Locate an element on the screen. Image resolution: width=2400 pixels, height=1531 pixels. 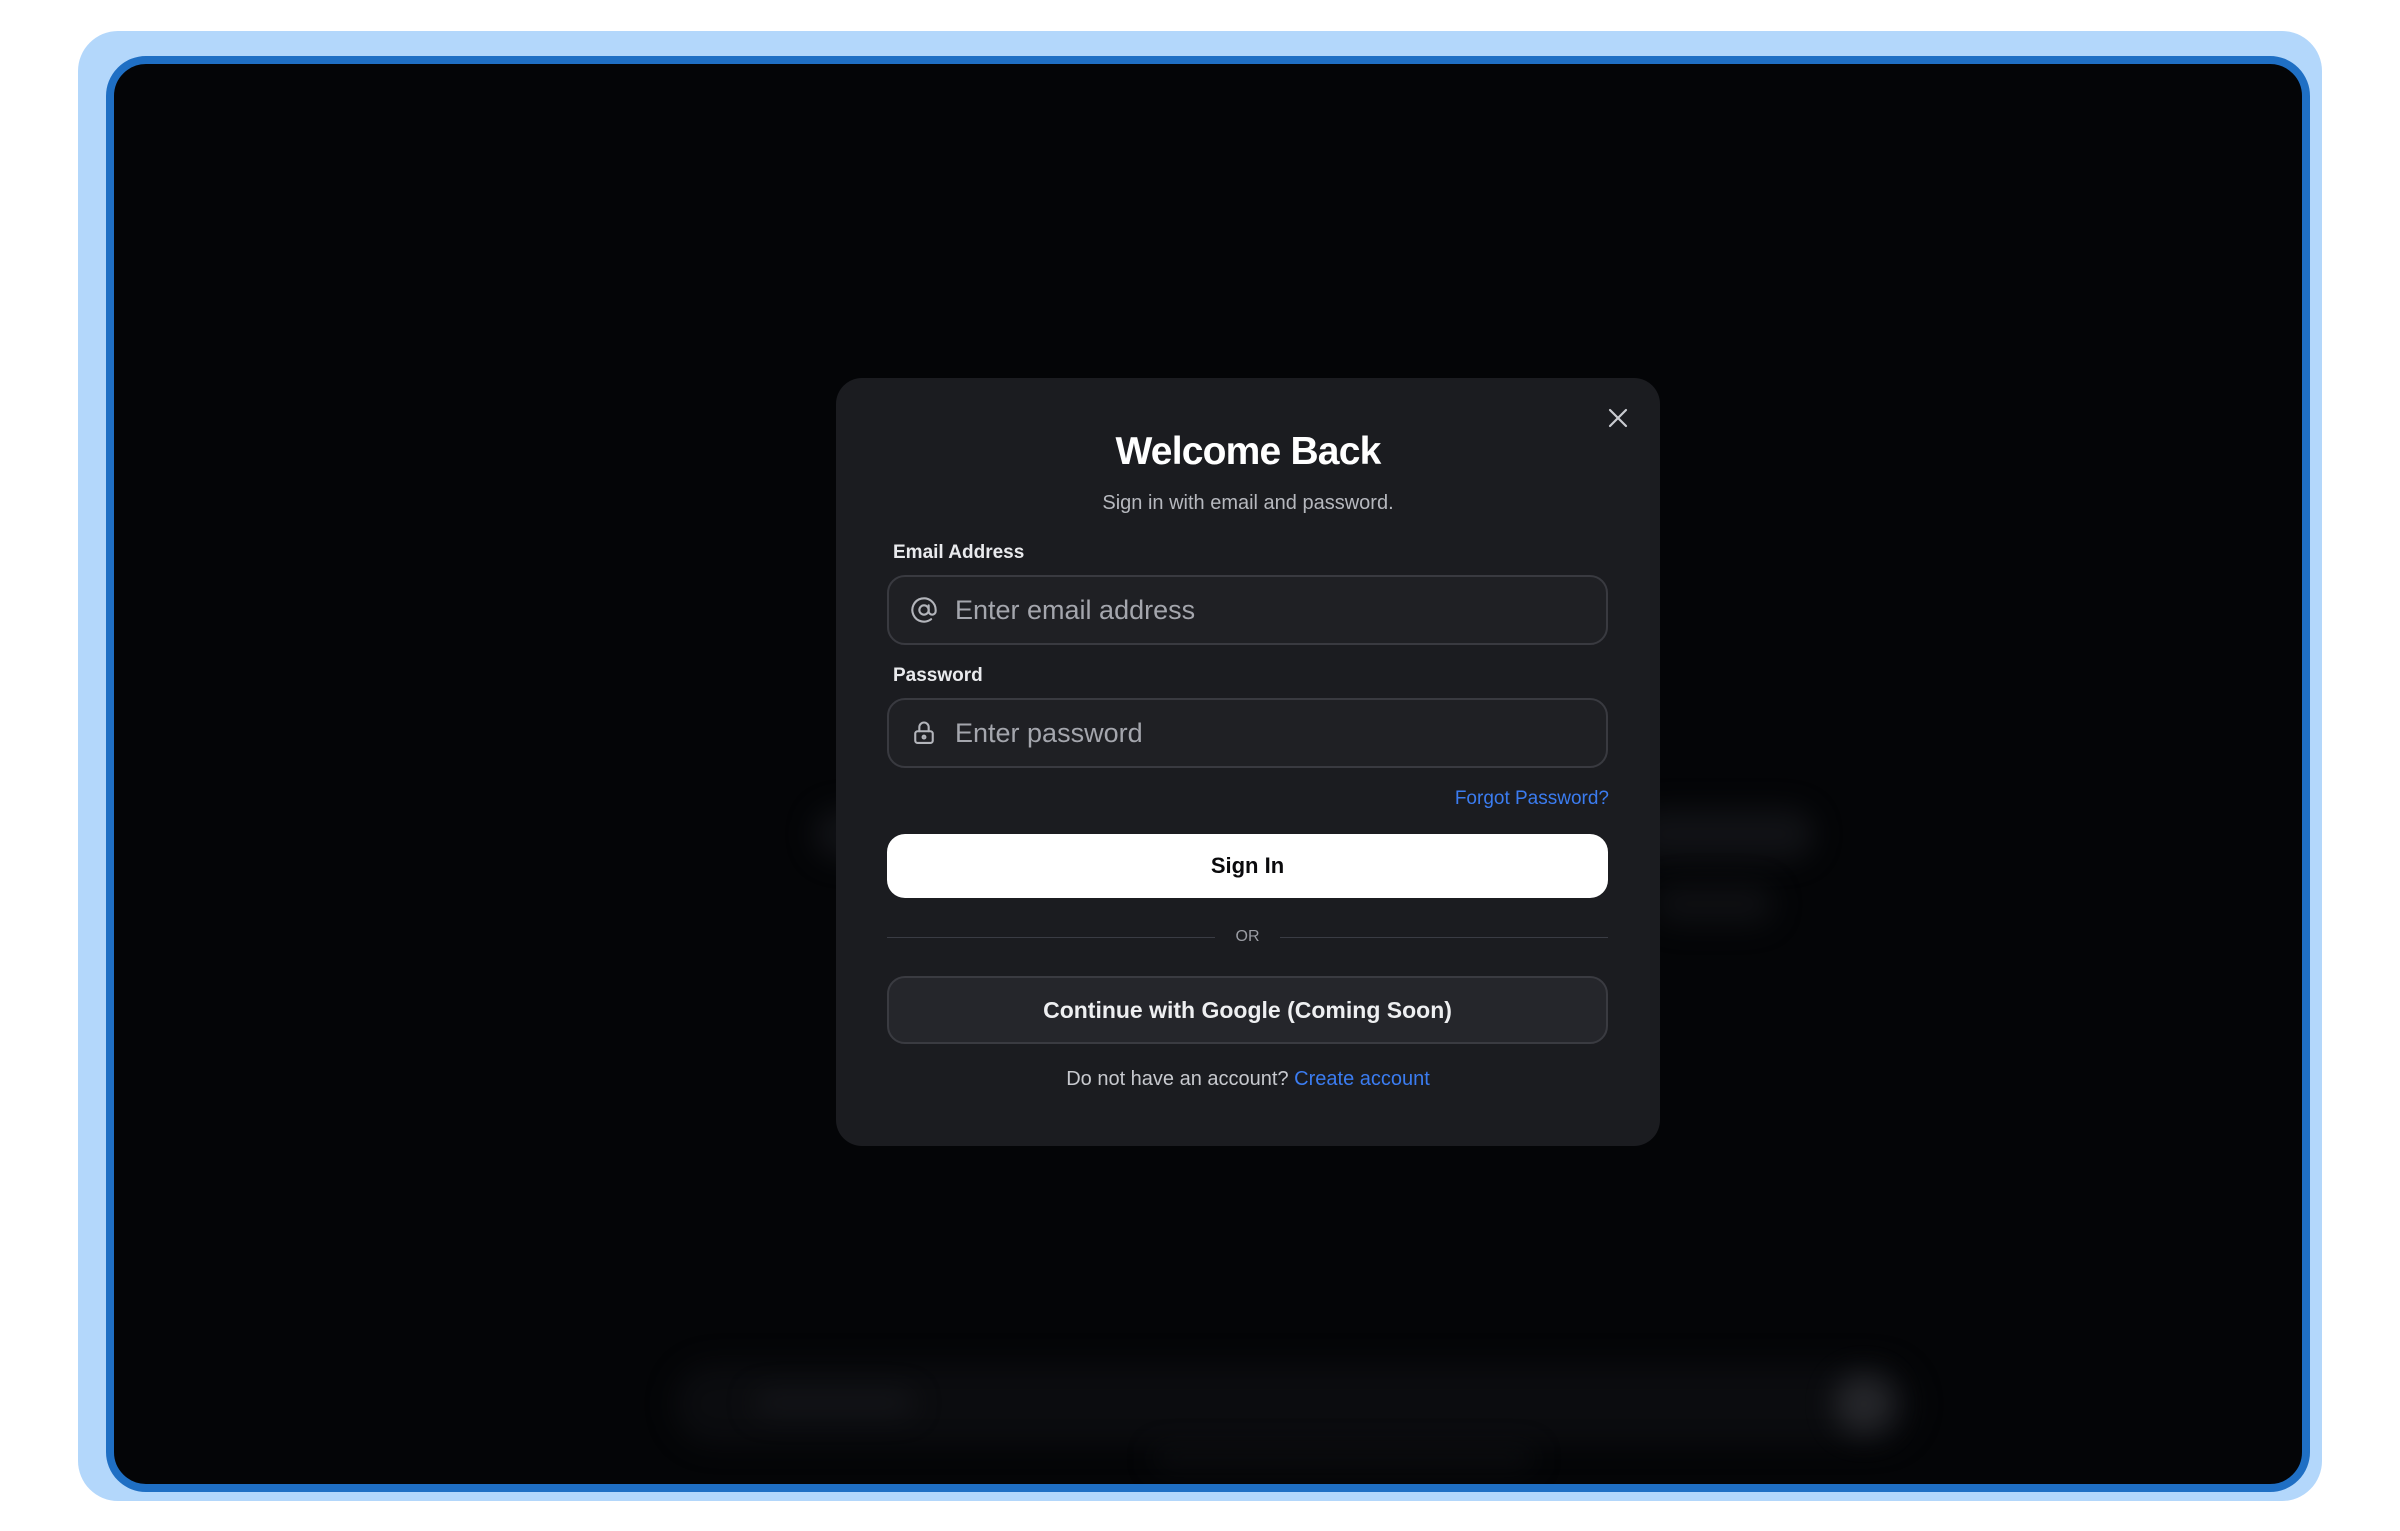
create-account-link: Create account is located at coordinates (1362, 1079).